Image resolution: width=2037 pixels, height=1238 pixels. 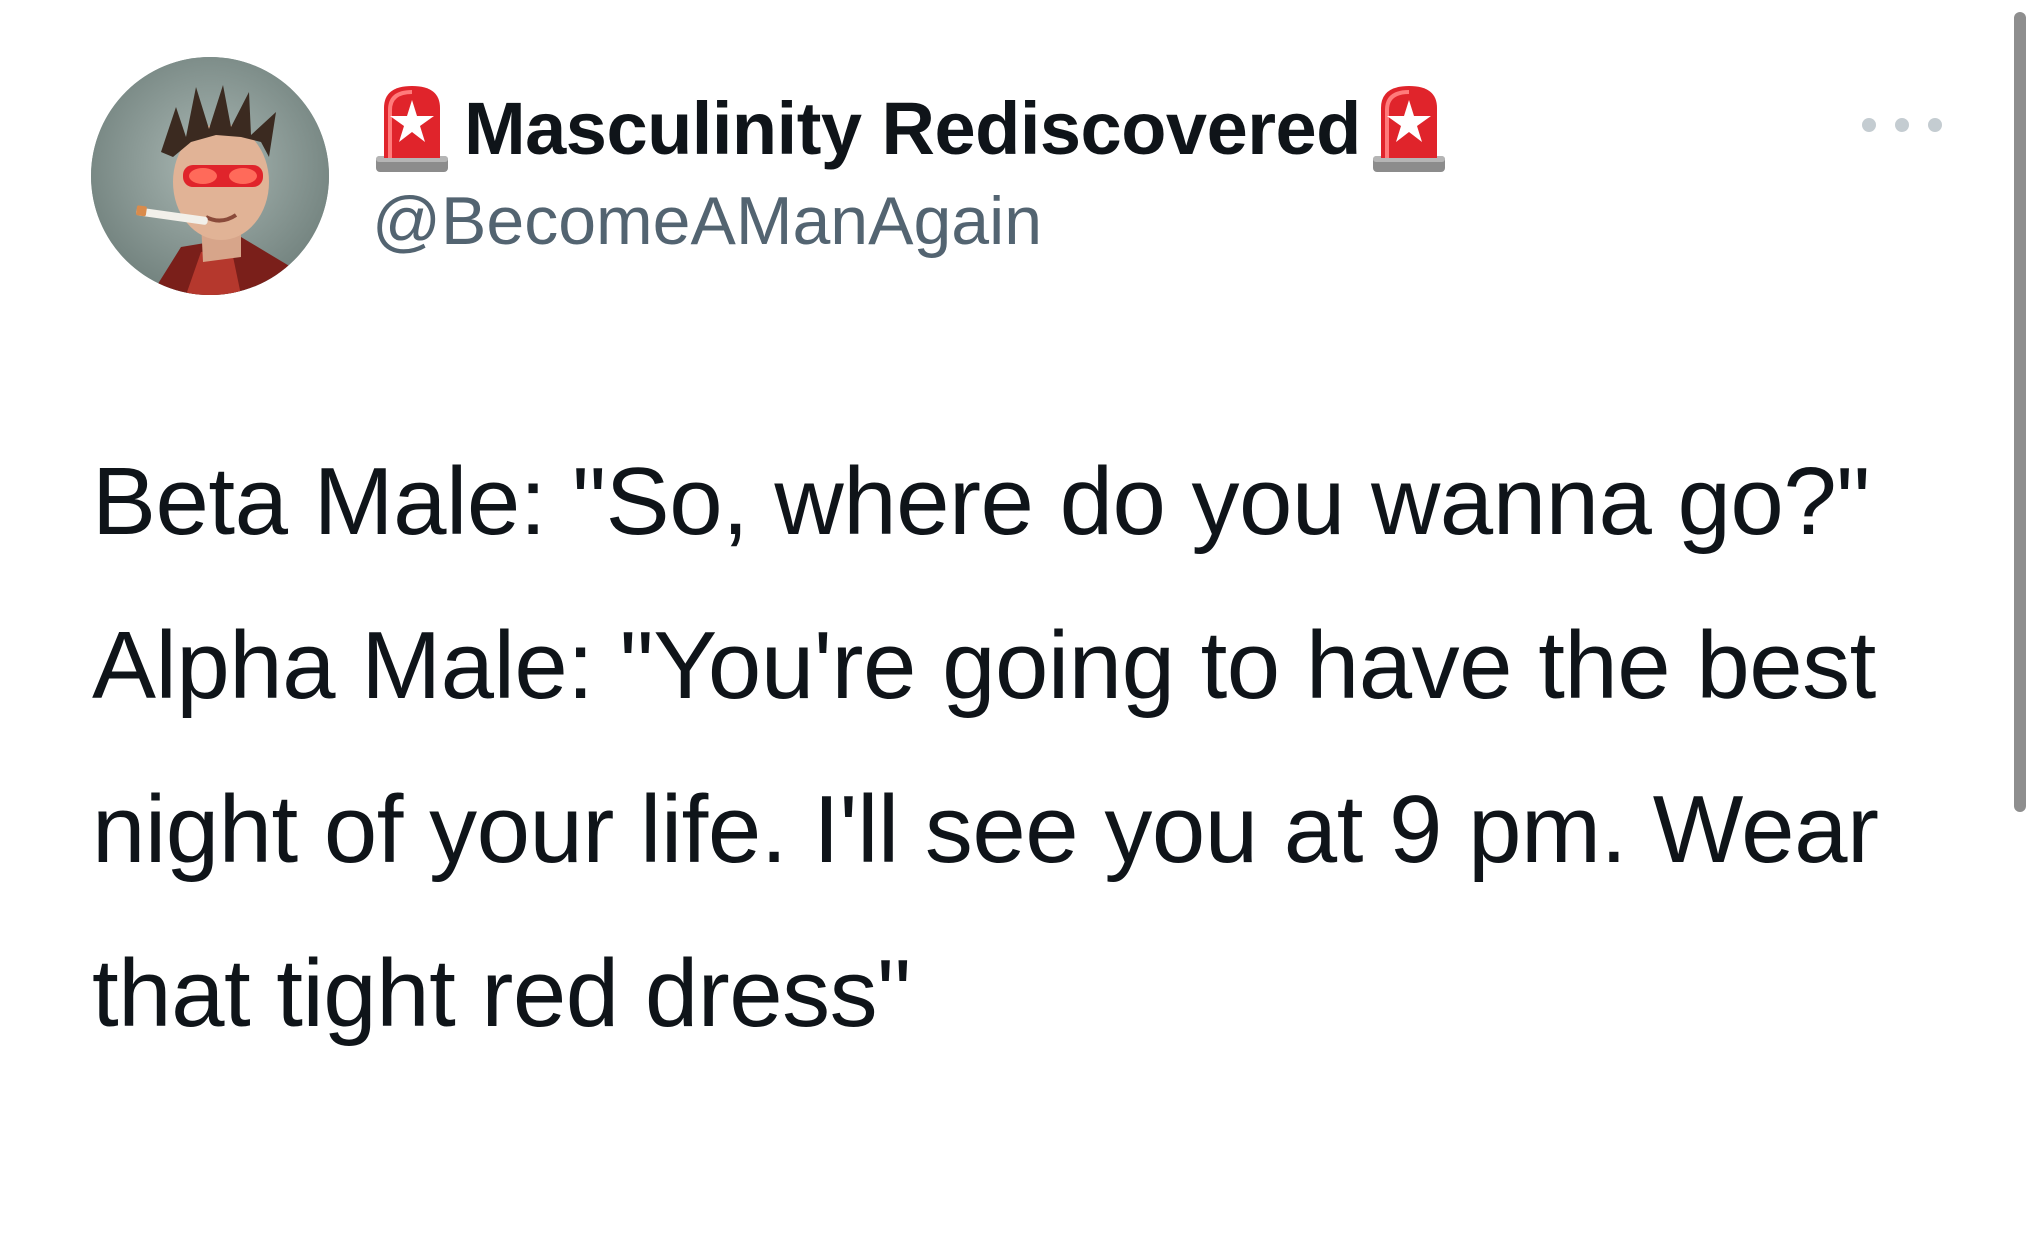 I want to click on author-handle: @BecomeAManAgain, so click(x=910, y=221).